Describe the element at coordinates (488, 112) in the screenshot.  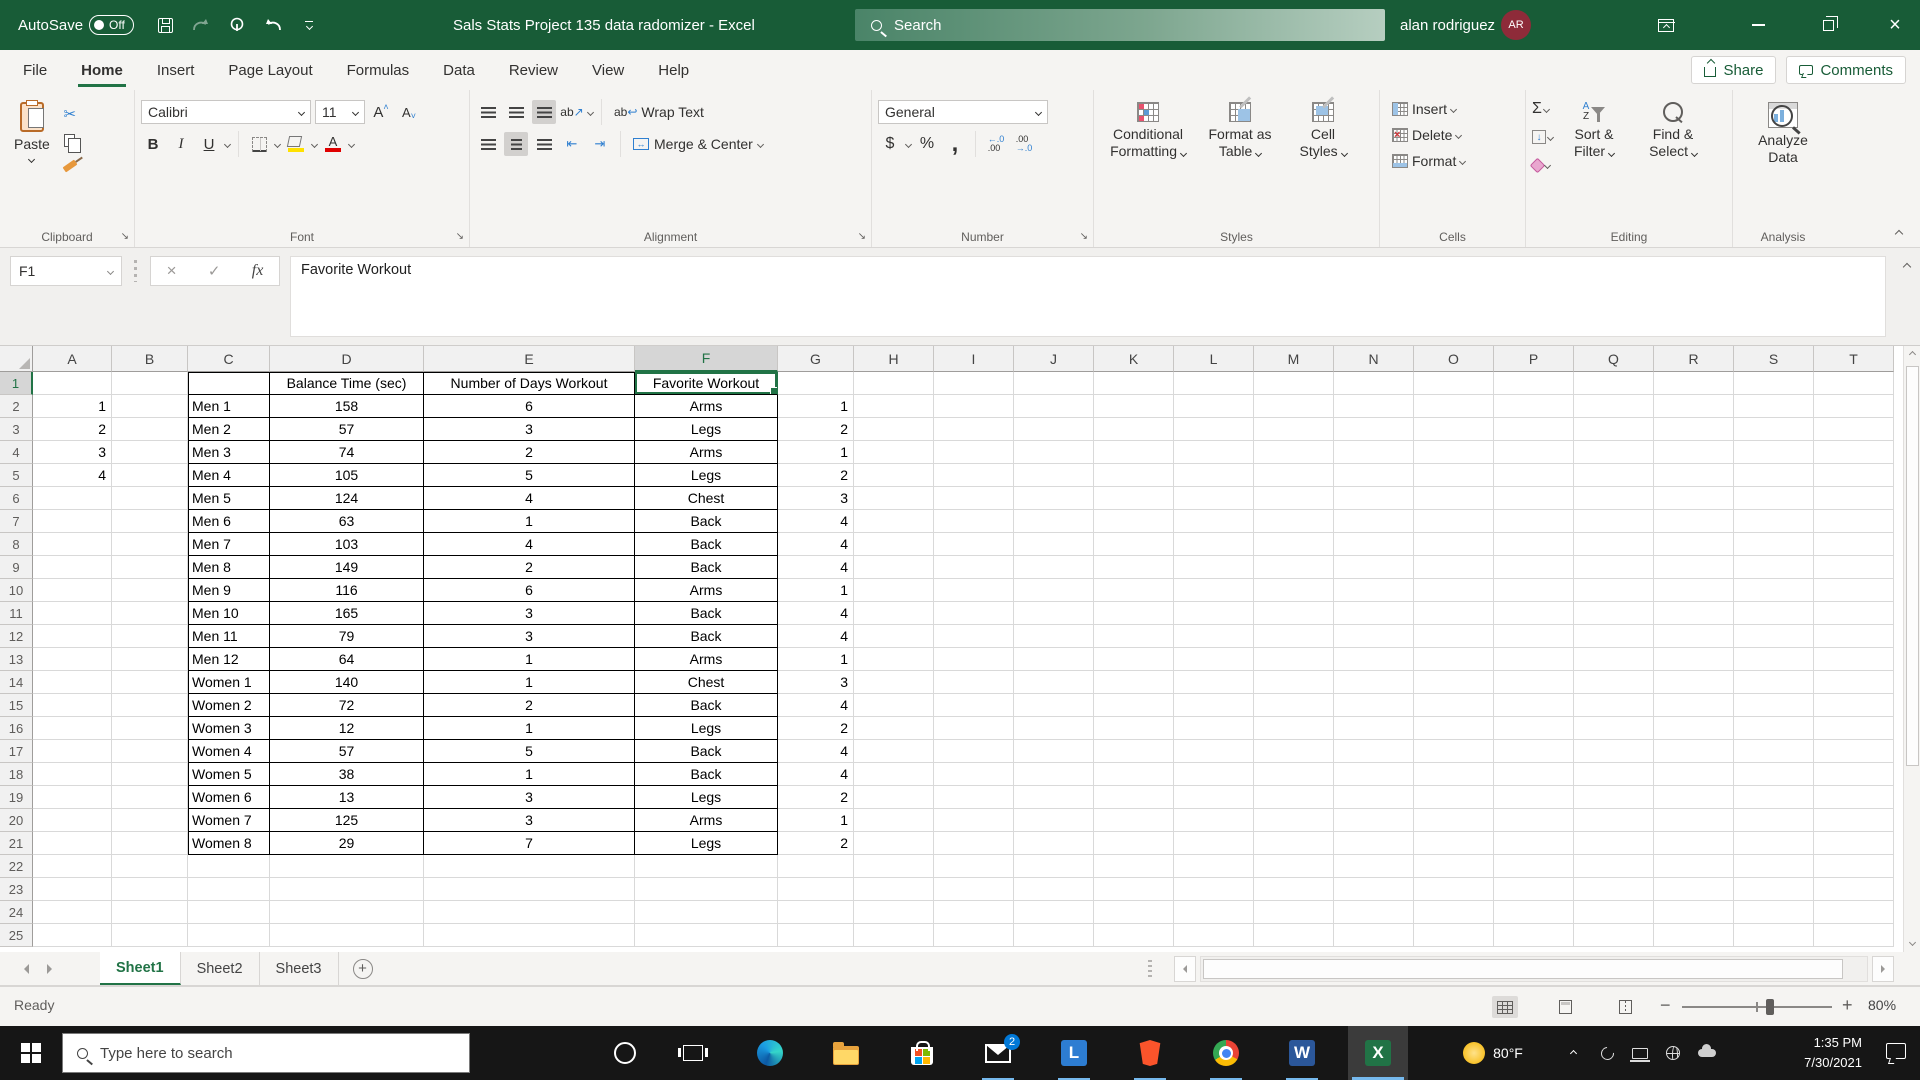
I see `align-top-button` at that location.